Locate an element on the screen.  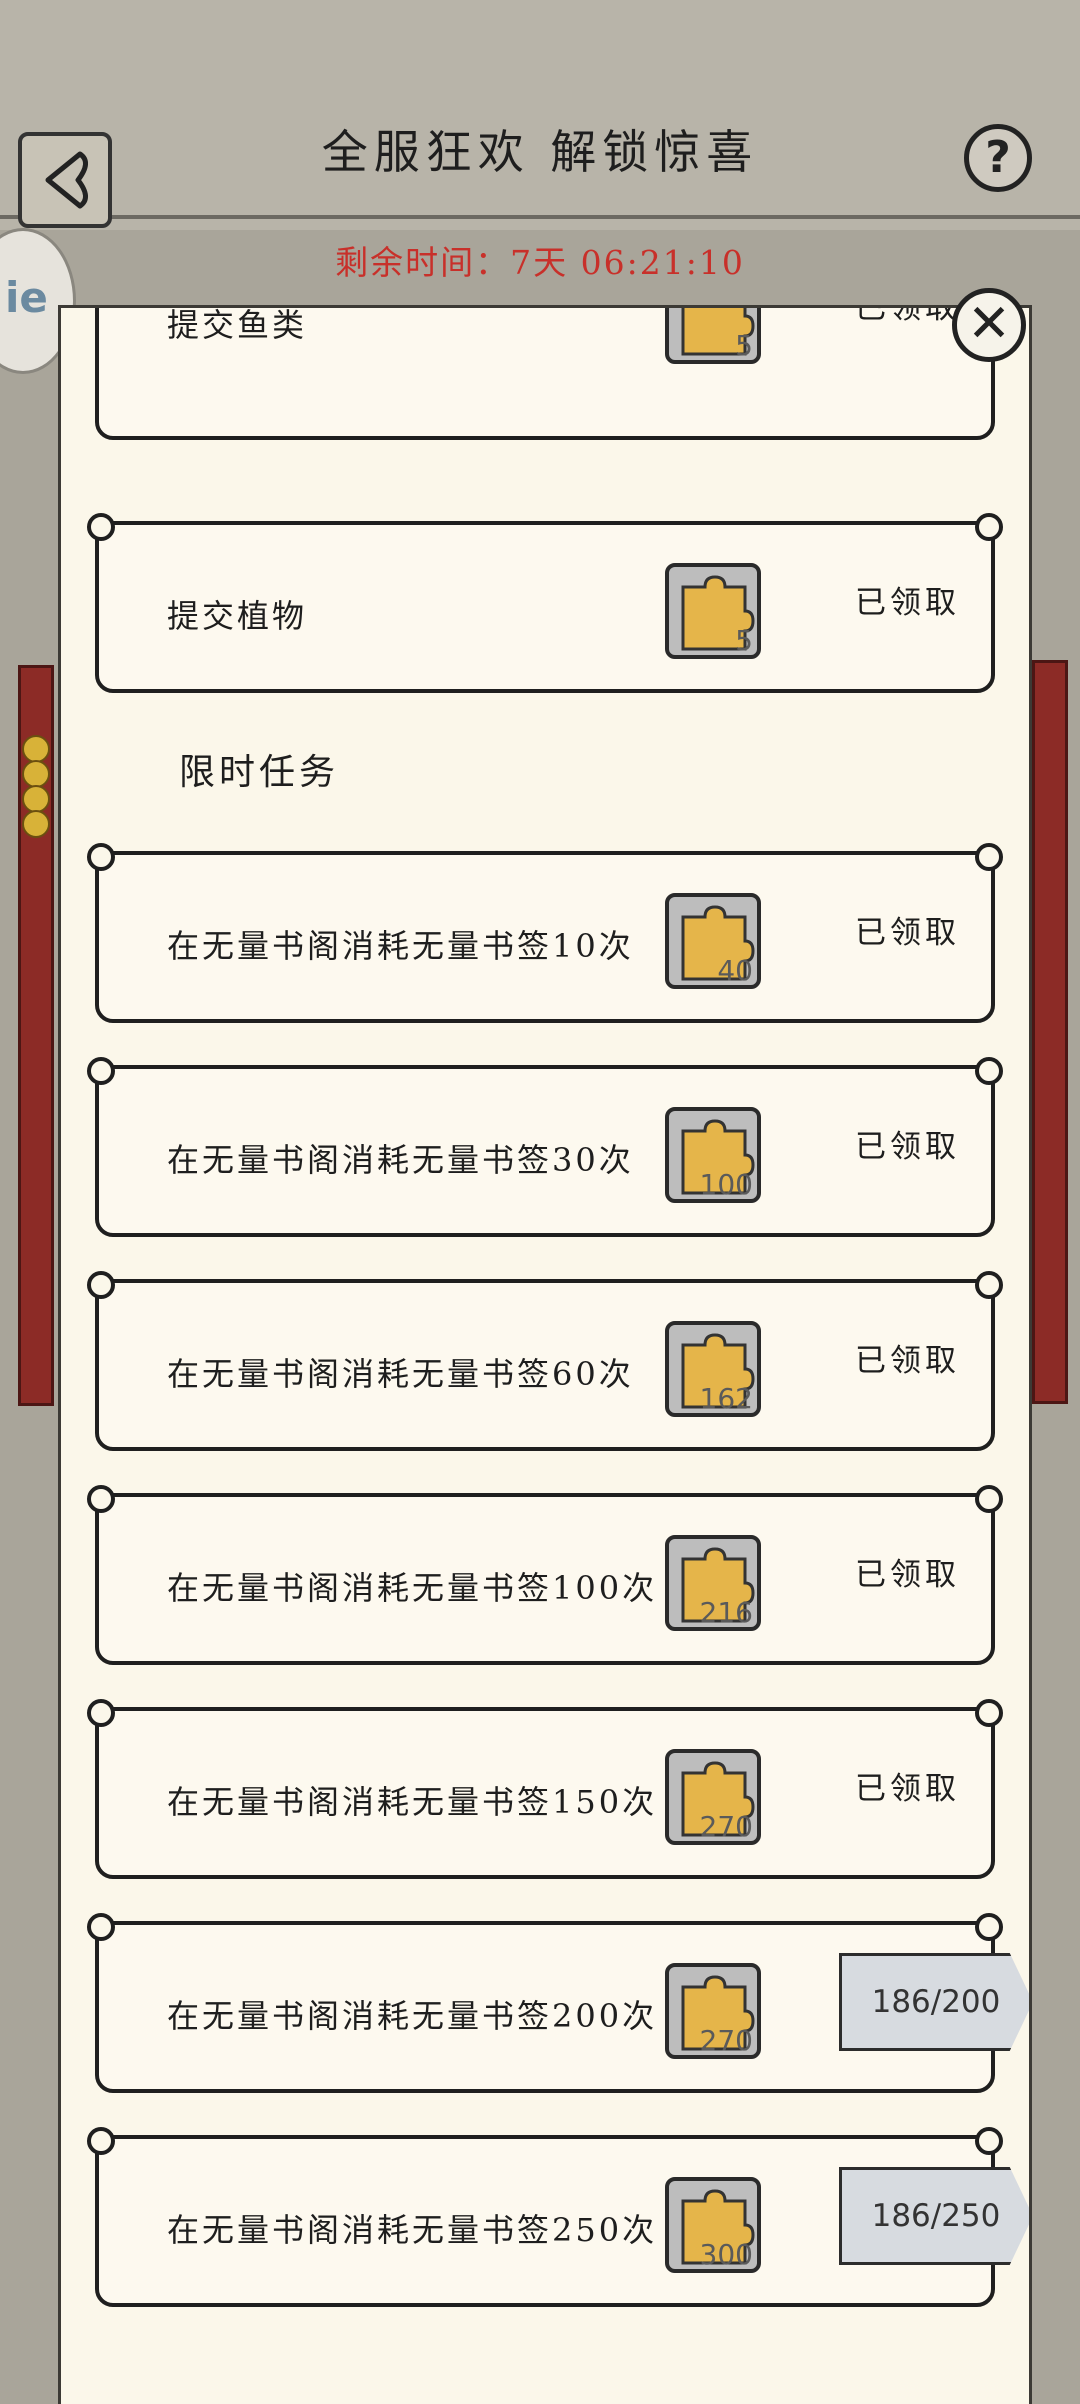
task-card: 在无量书阁消耗无量书签60次 162 已领取 is located at coordinates (545, 1361).